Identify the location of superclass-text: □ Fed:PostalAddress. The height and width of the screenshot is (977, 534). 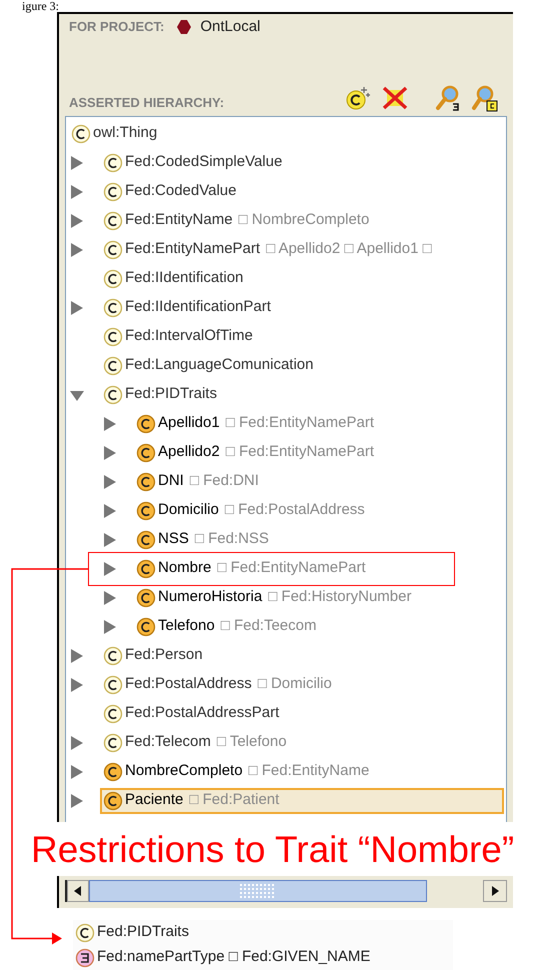
(294, 510).